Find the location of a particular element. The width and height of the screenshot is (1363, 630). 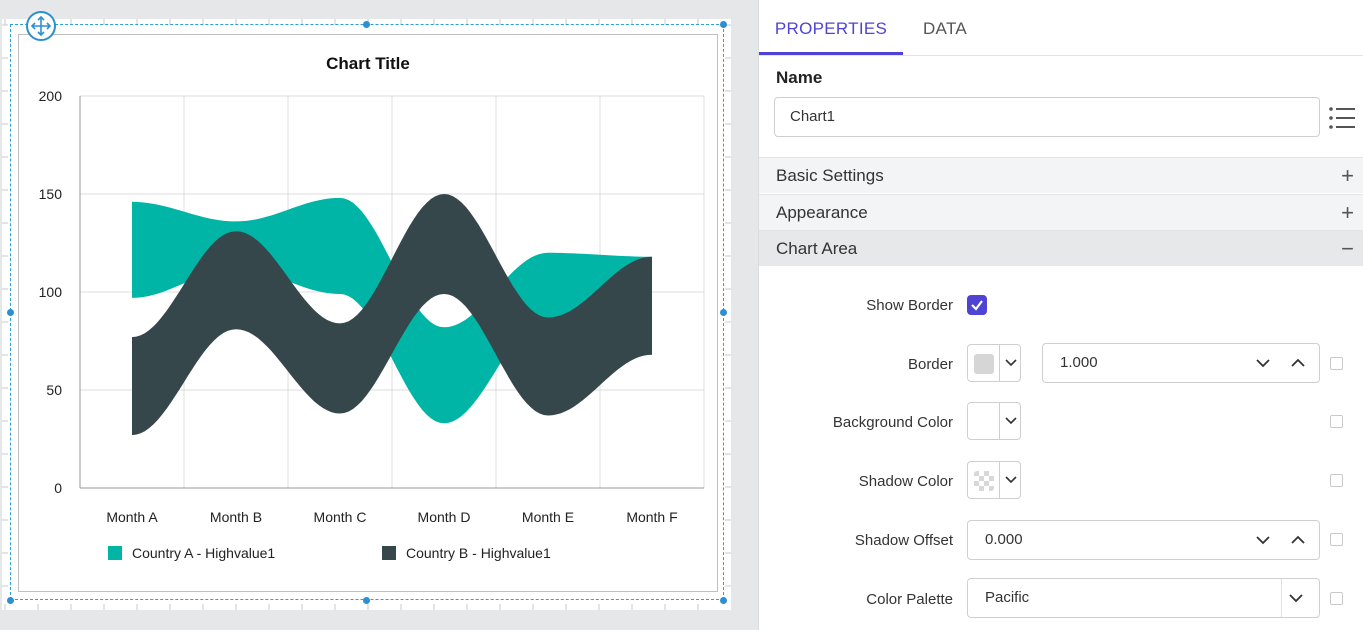

resize-handle-middle-right is located at coordinates (723, 312).